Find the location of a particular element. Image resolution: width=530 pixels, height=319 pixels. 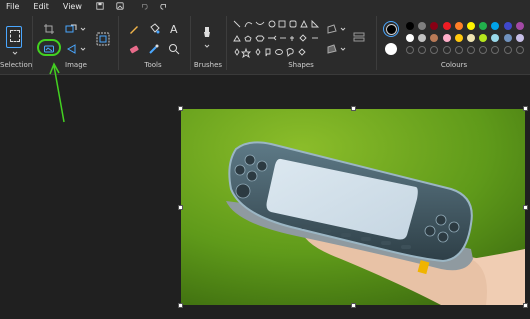

group-label-tools: Tools is located at coordinates (153, 65).